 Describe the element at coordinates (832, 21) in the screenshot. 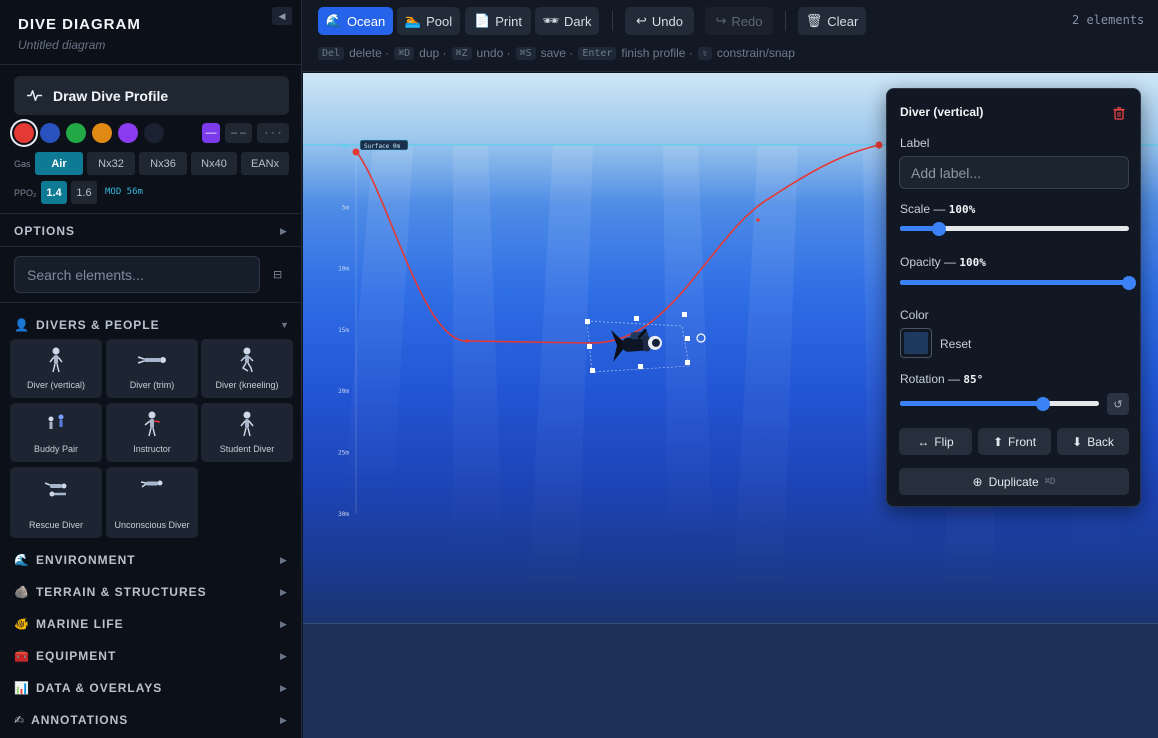

I see `clear-button: 🗑 Clear` at that location.